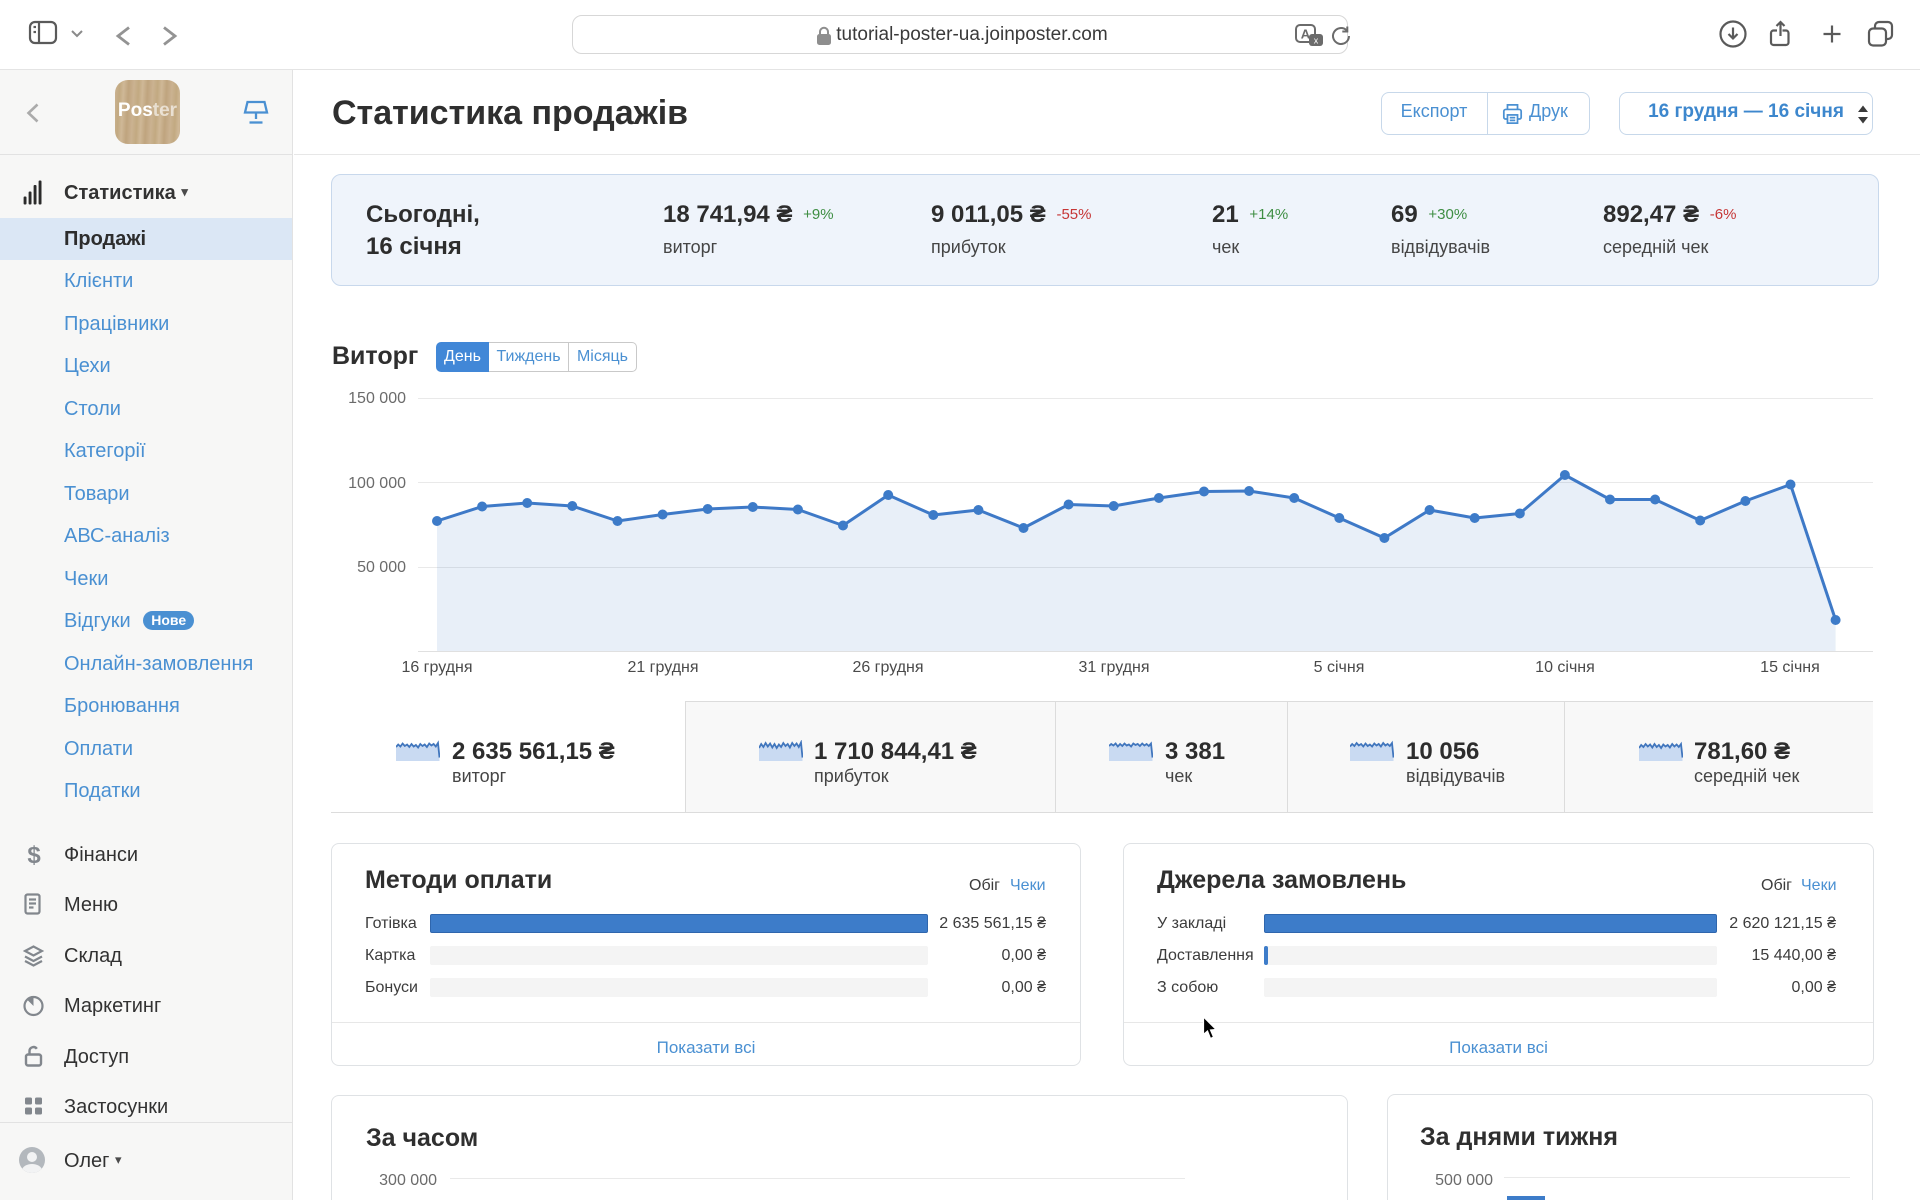 The image size is (1920, 1200). I want to click on svg-text: x, so click(1316, 41).